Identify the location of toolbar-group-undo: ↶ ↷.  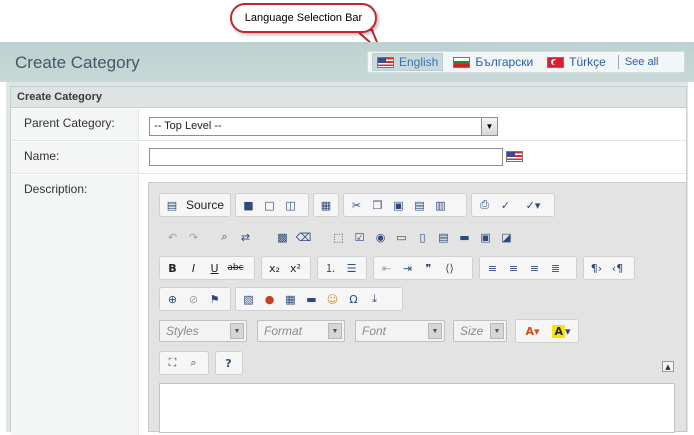
(184, 237).